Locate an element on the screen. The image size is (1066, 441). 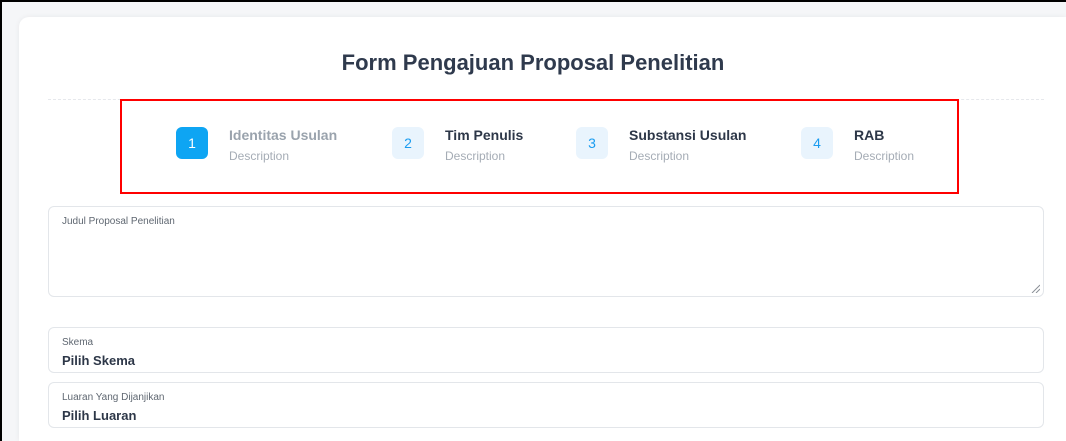
step-number: 1 is located at coordinates (192, 143).